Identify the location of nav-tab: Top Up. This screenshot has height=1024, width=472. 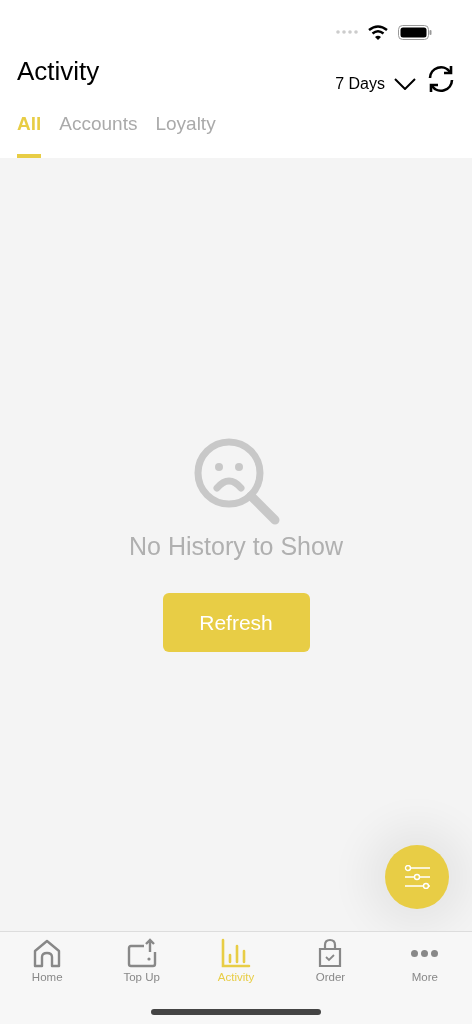
(141, 961).